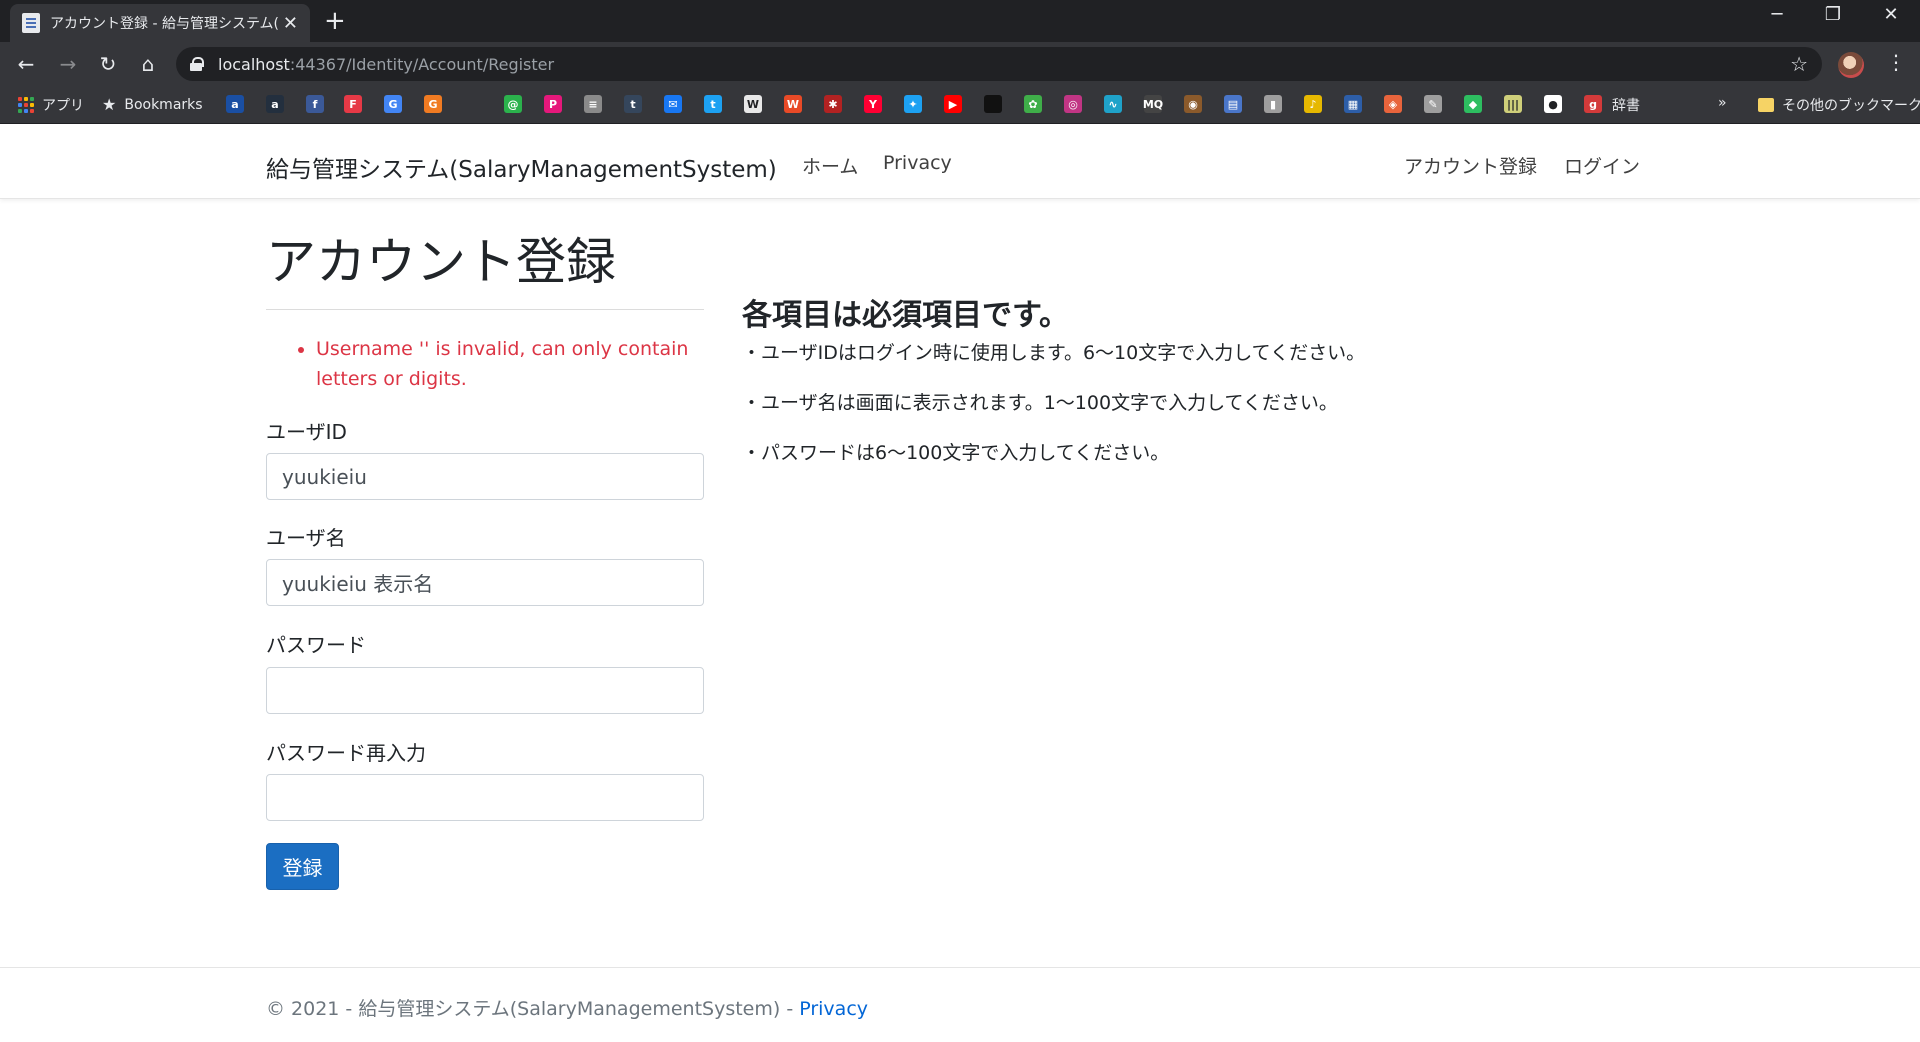 The height and width of the screenshot is (1042, 1920). Describe the element at coordinates (485, 690) in the screenshot. I see `password-input` at that location.